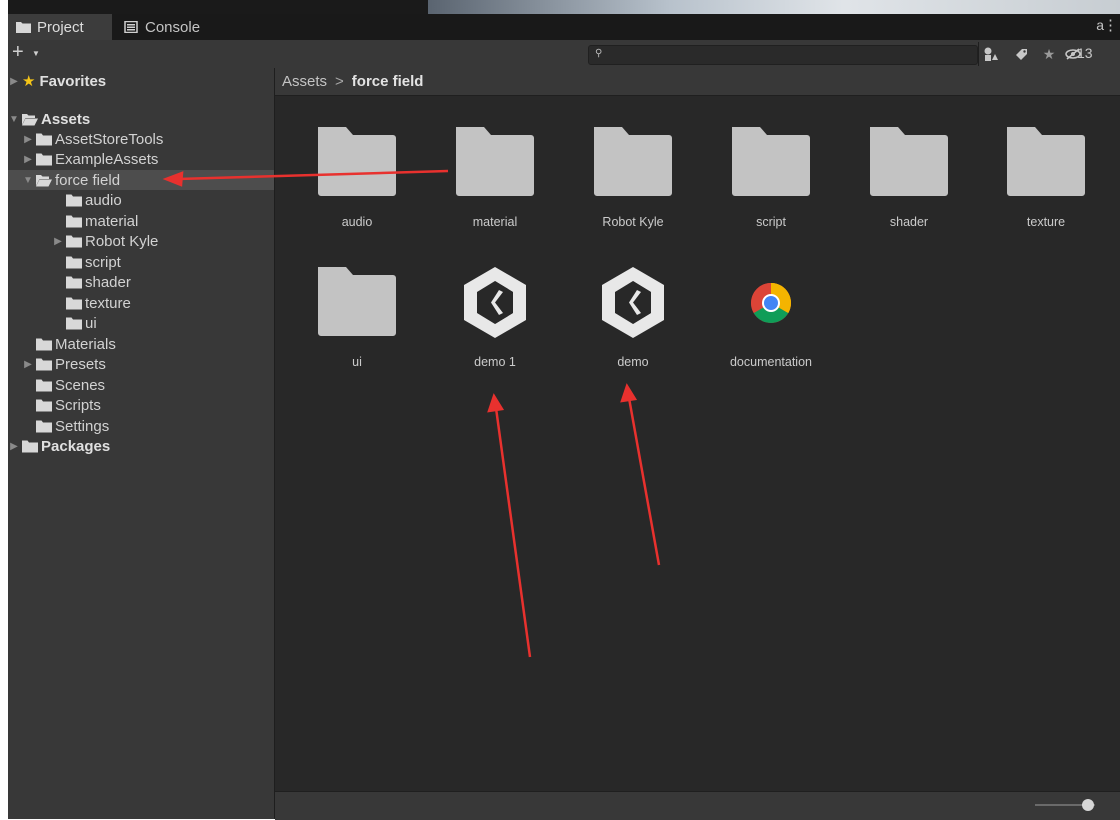 The height and width of the screenshot is (820, 1120). I want to click on filter-by-label-icon, so click(1021, 54).